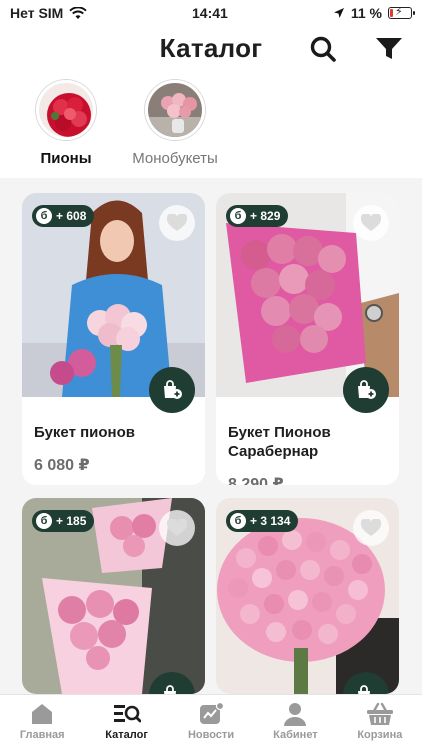 The height and width of the screenshot is (750, 422). I want to click on category-monobouquets: Монобукеты, so click(175, 123).